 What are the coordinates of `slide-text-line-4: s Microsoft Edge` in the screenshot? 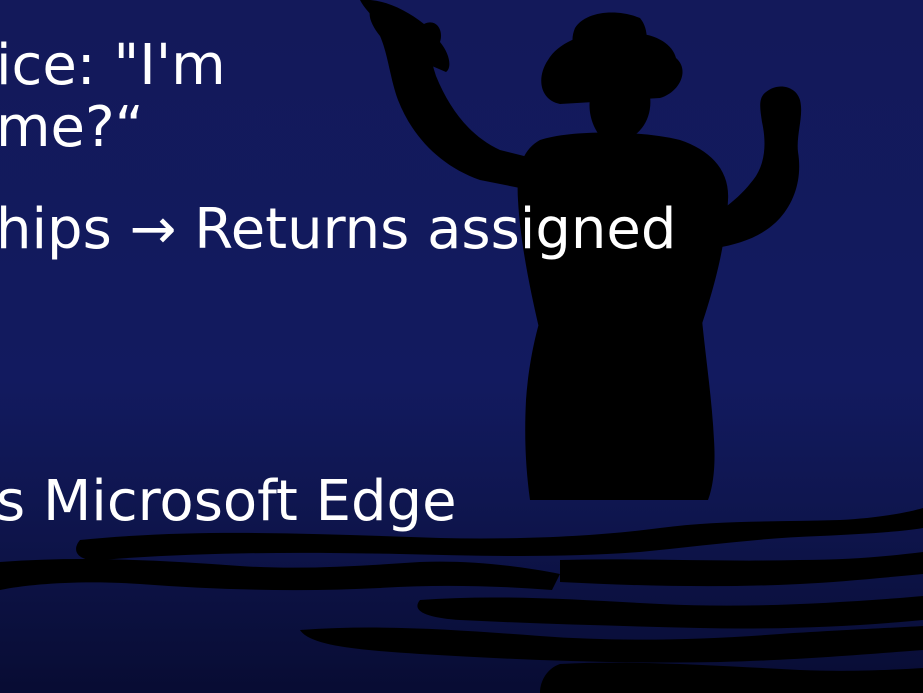 It's located at (228, 501).